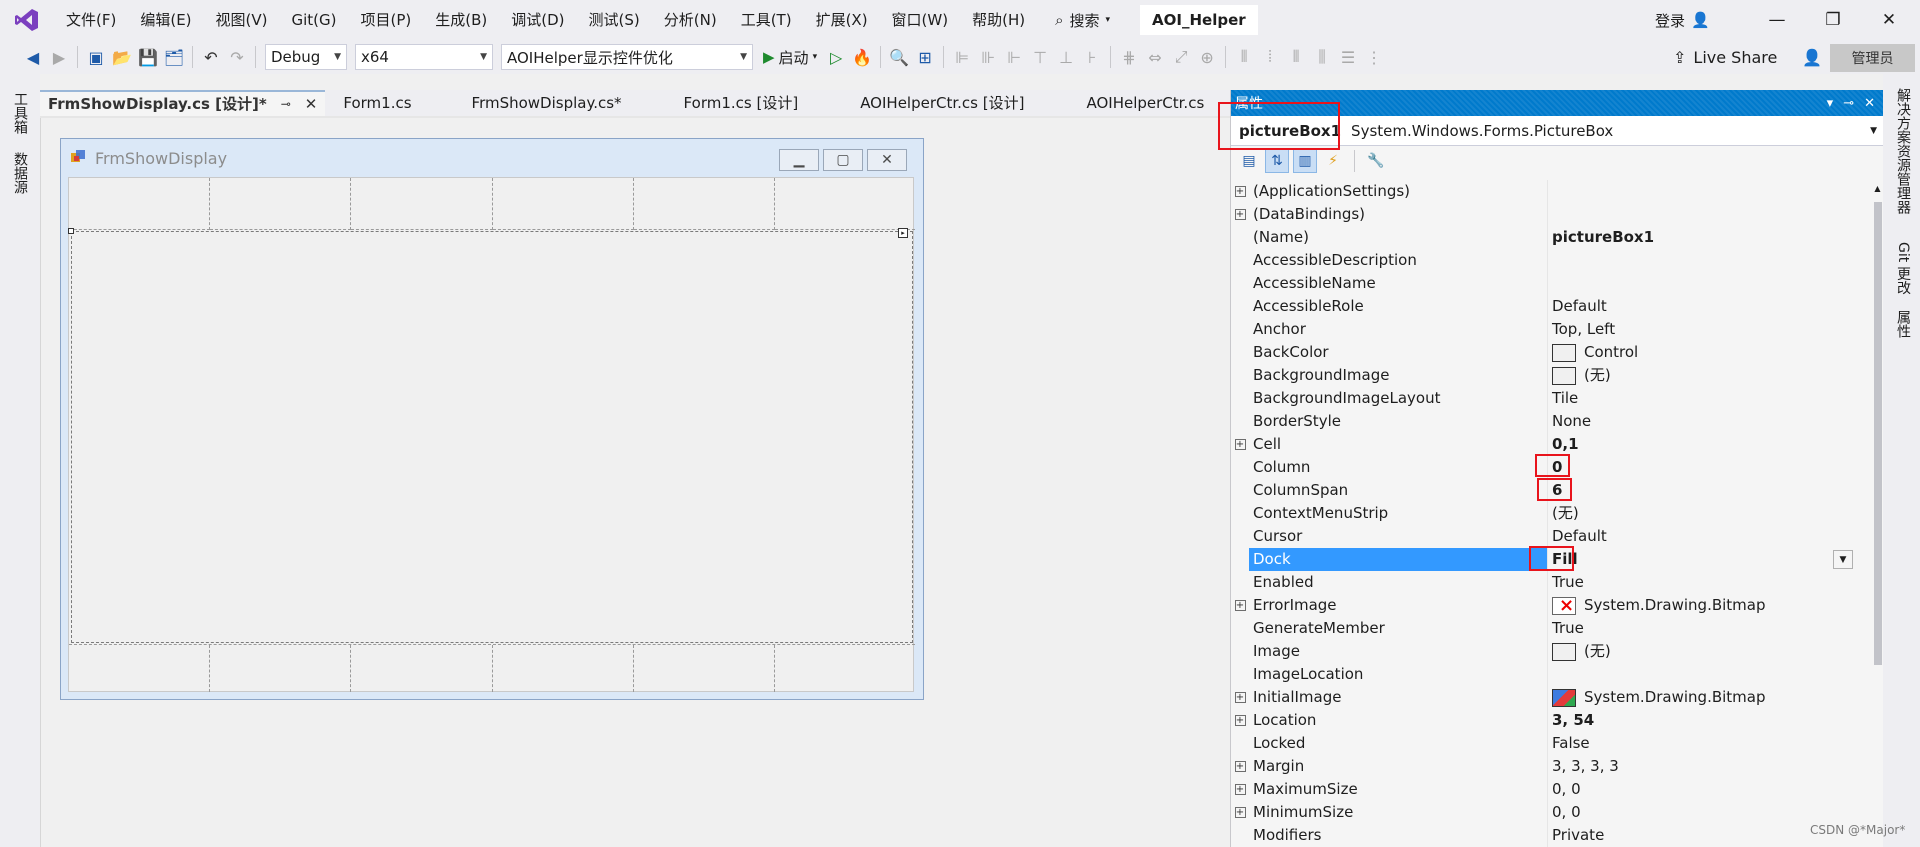 Image resolution: width=1920 pixels, height=847 pixels. What do you see at coordinates (1682, 20) in the screenshot?
I see `login-area: 登录 👤` at bounding box center [1682, 20].